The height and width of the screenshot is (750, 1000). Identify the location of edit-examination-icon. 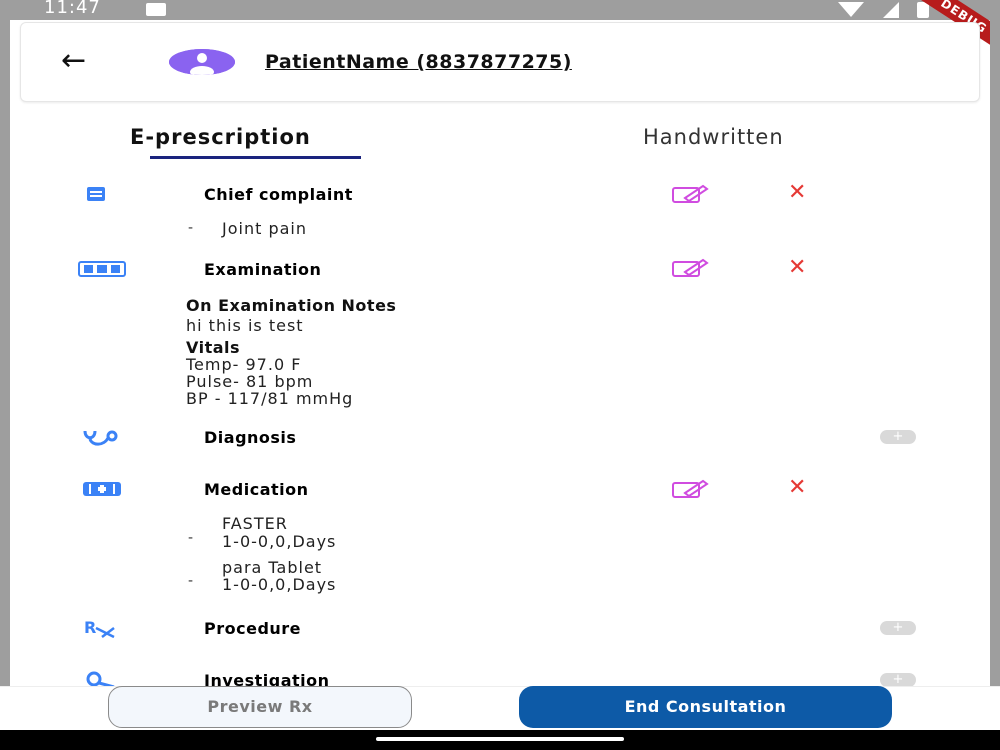
(690, 269).